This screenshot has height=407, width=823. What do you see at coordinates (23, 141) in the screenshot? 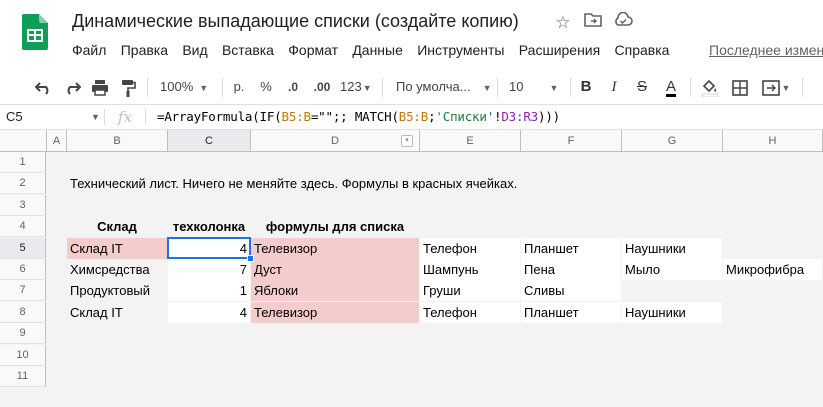
I see `select-all-corner` at bounding box center [23, 141].